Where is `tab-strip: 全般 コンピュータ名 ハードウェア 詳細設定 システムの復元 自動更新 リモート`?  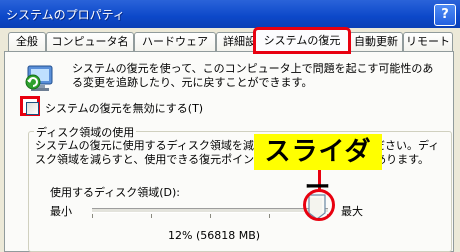
tab-strip: 全般 コンピュータ名 ハードウェア 詳細設定 システムの復元 自動更新 リモート is located at coordinates (233, 40).